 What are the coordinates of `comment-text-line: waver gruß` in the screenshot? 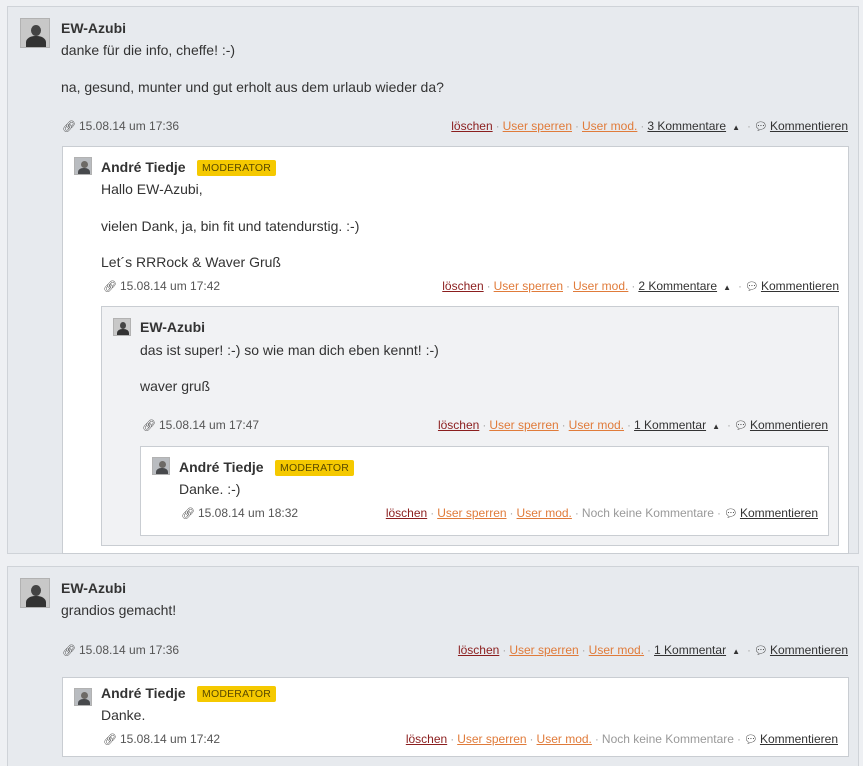 It's located at (175, 386).